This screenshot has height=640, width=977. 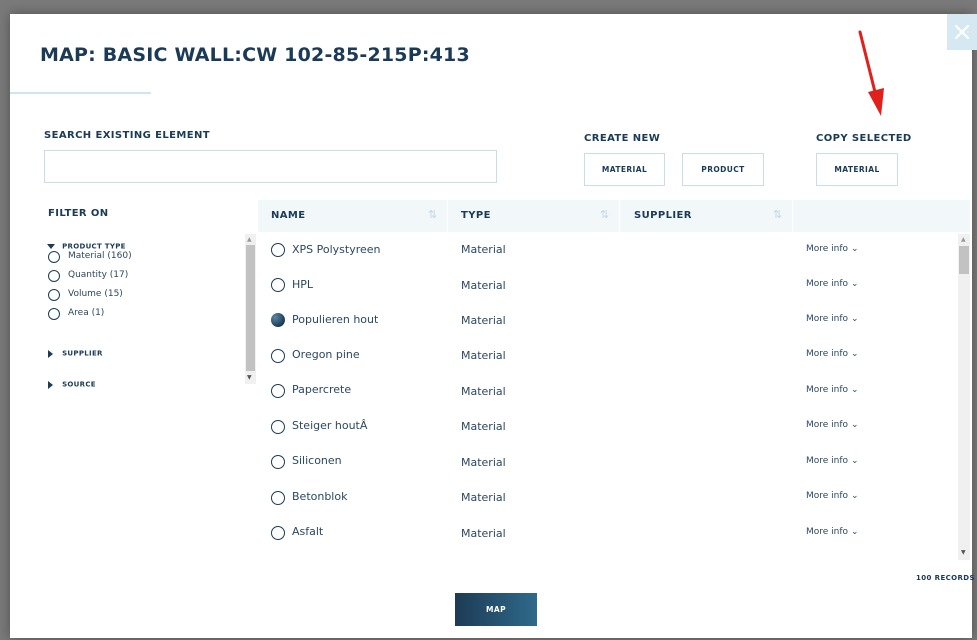 I want to click on row-name: Betonblok, so click(x=320, y=496).